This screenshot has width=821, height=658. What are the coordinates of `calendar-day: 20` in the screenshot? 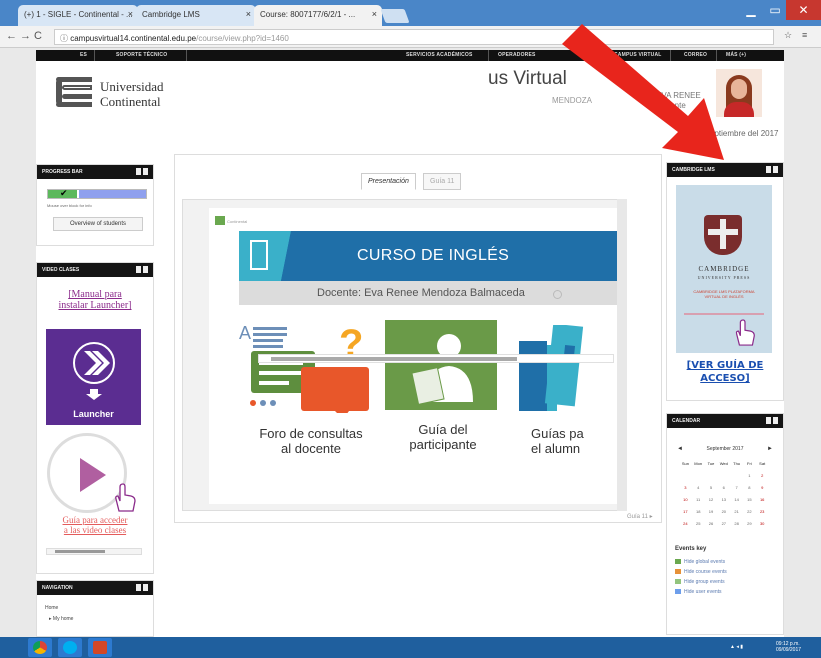 It's located at (723, 511).